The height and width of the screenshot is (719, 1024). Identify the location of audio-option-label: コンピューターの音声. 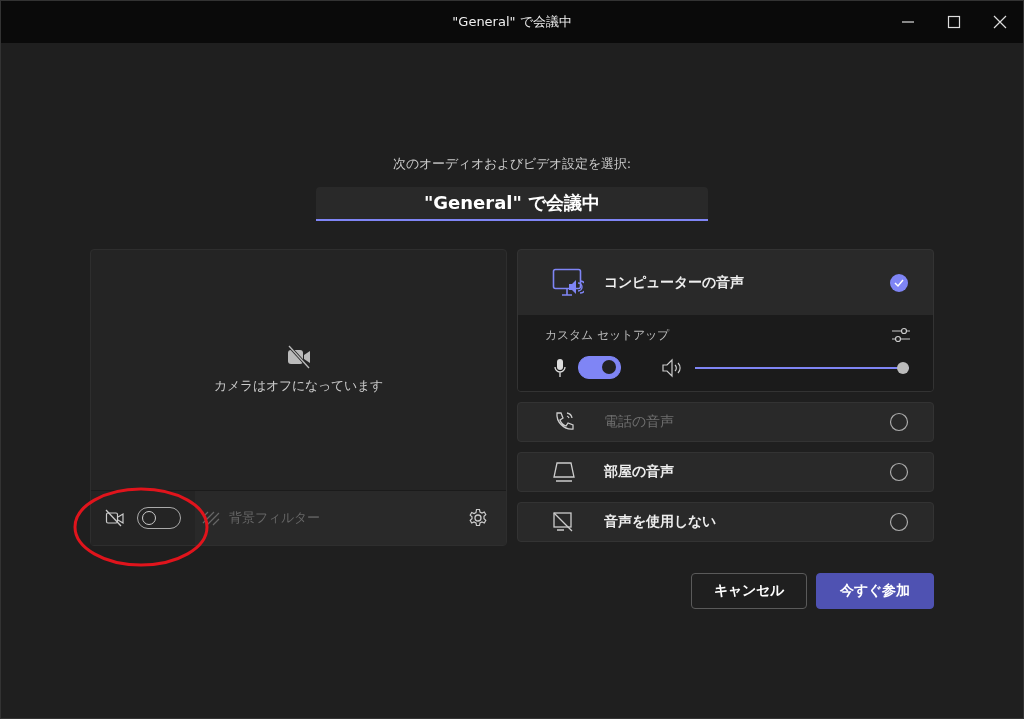
(674, 282).